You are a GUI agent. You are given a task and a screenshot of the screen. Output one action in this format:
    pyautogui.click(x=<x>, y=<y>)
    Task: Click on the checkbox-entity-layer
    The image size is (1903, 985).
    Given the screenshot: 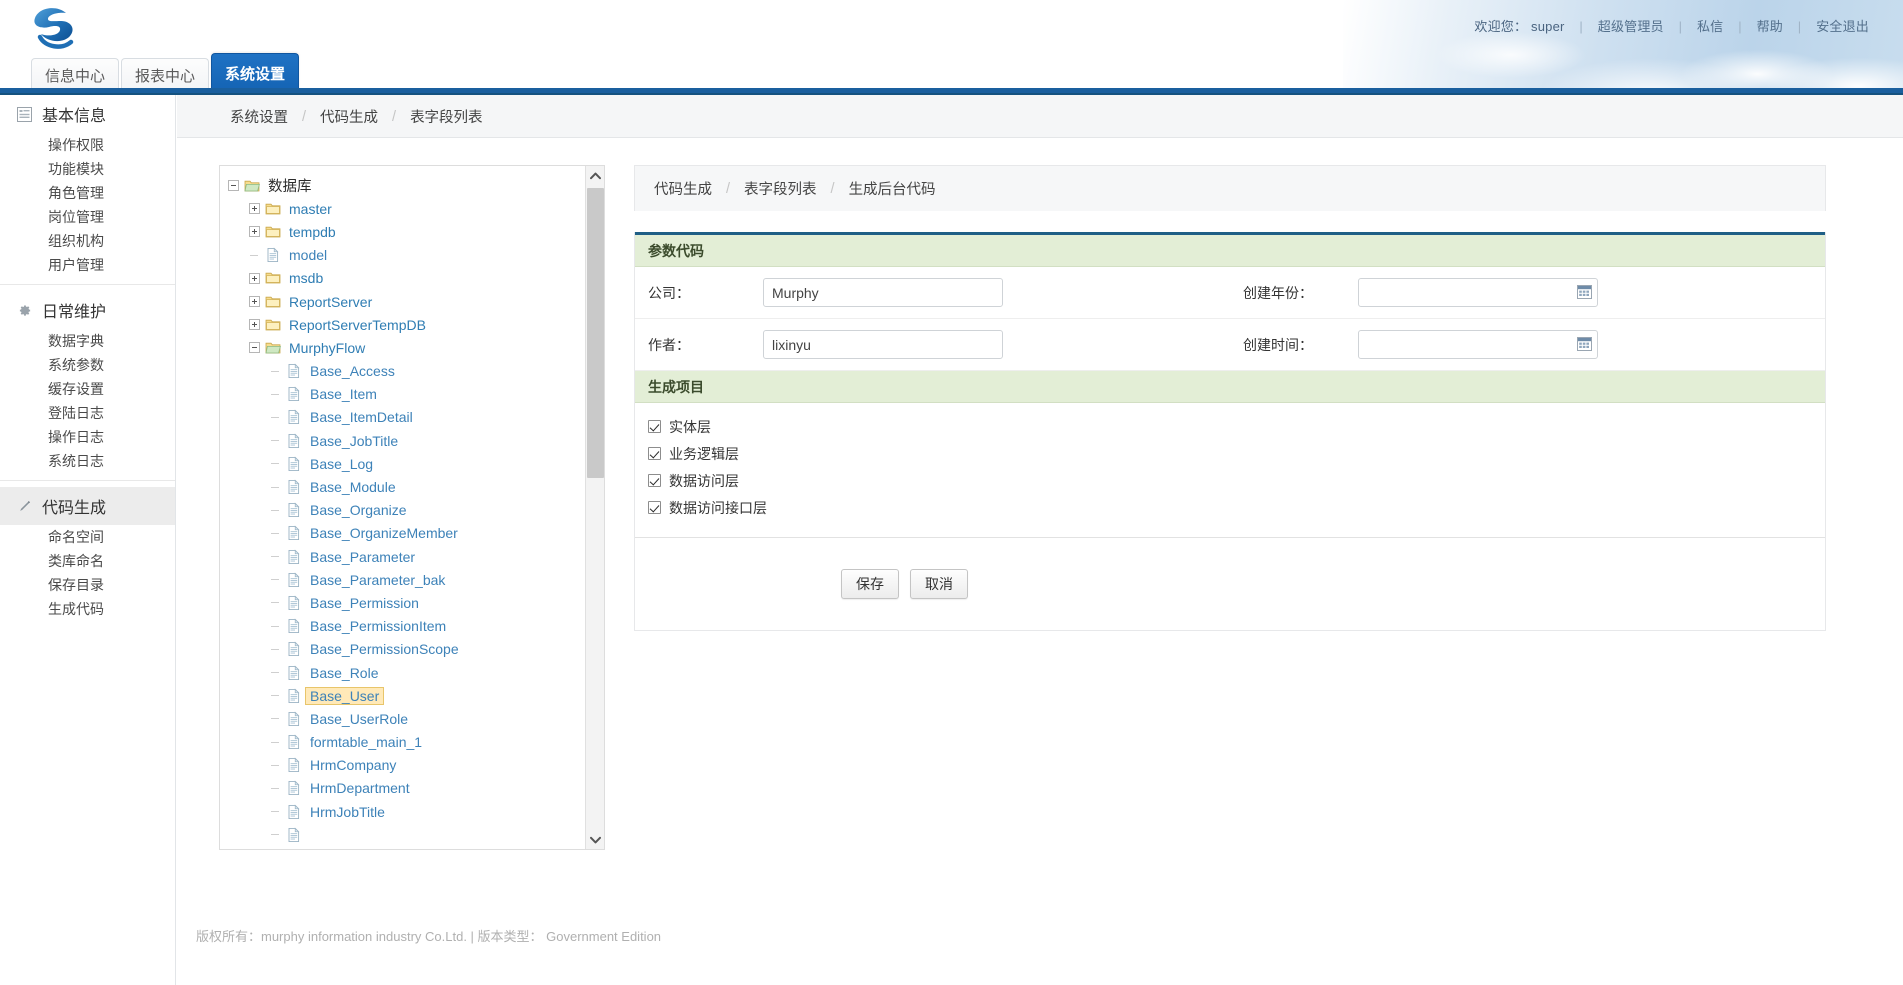 What is the action you would take?
    pyautogui.click(x=654, y=426)
    